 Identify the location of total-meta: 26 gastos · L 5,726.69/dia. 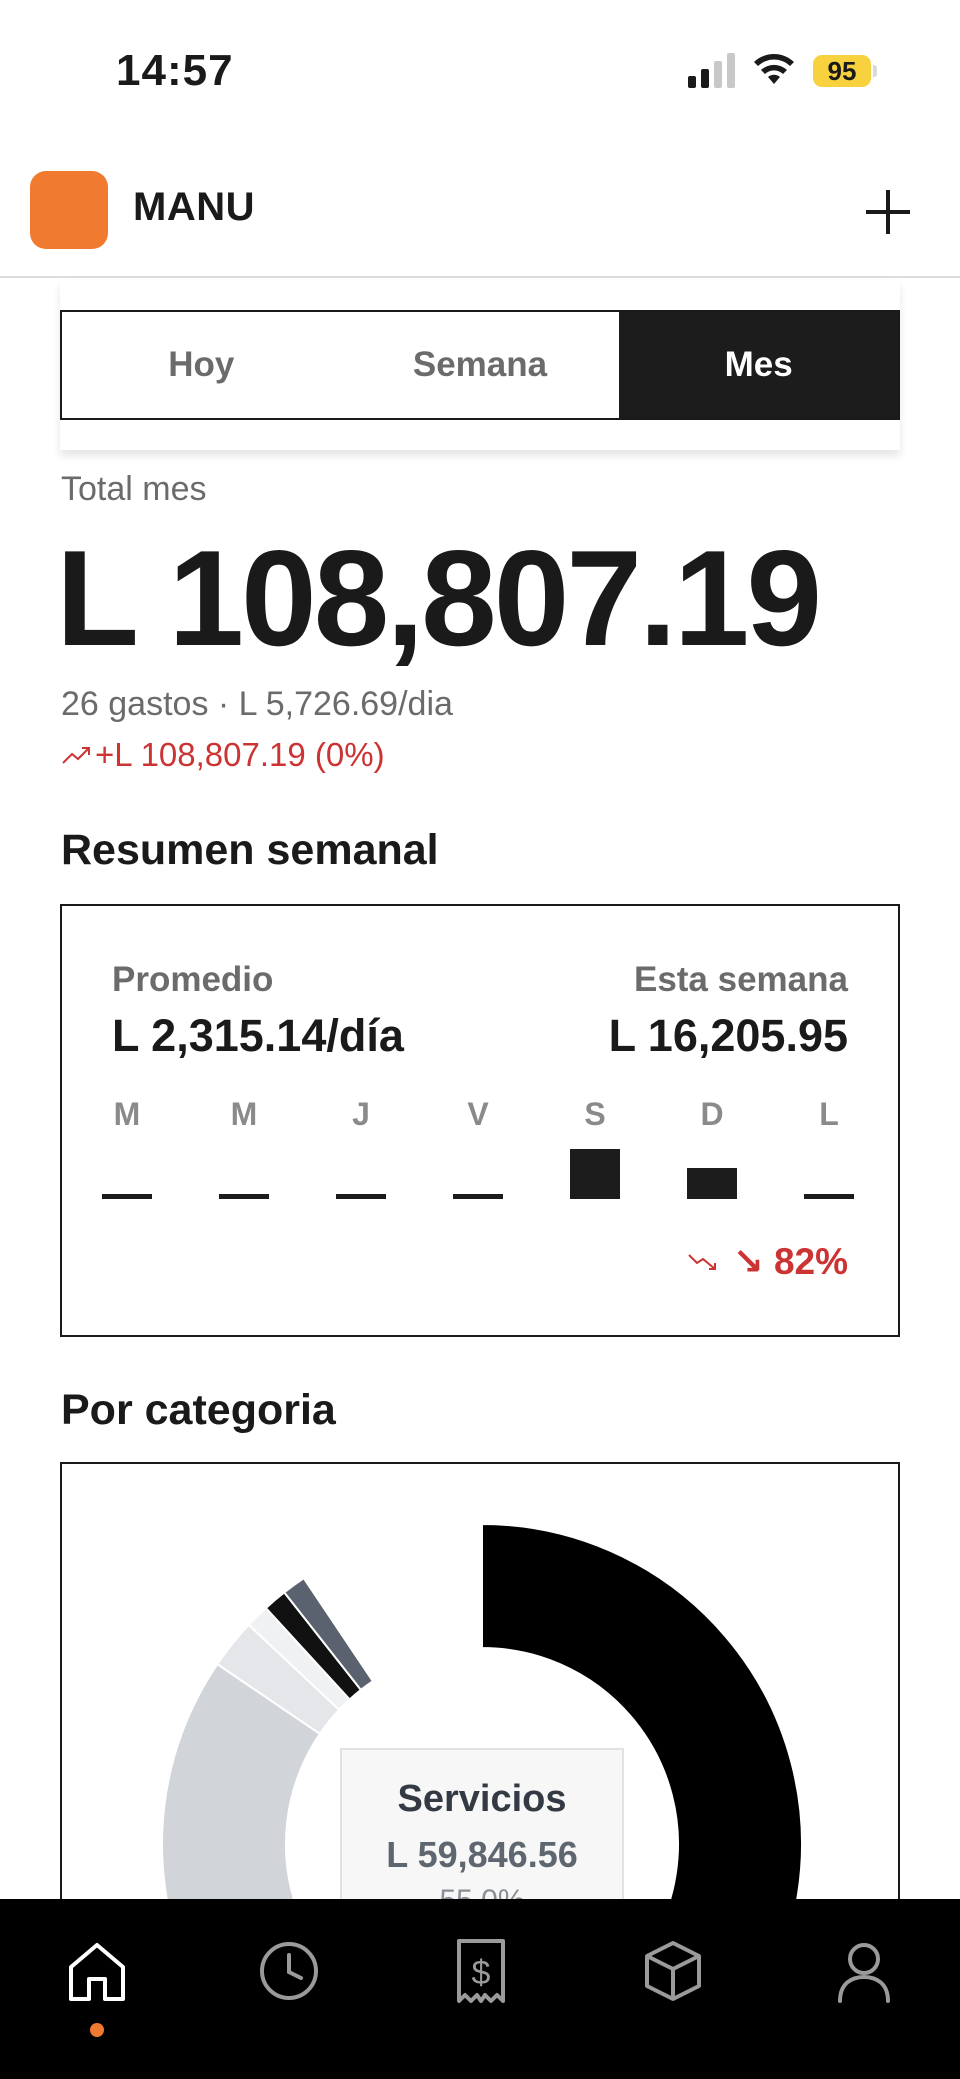
(257, 704).